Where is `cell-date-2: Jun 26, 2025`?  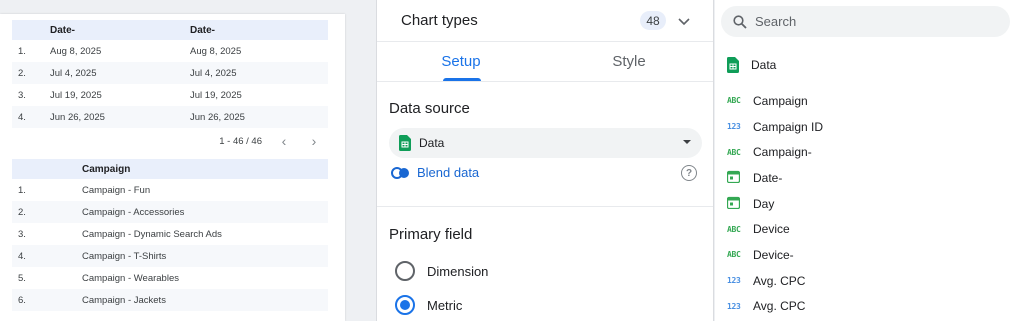 cell-date-2: Jun 26, 2025 is located at coordinates (217, 117).